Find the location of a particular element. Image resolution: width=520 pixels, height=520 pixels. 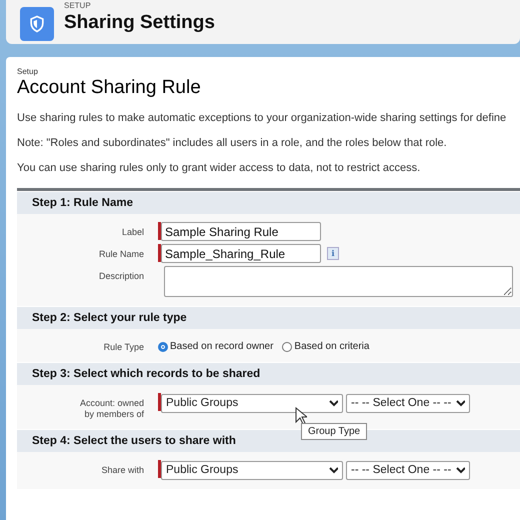

header-eyebrow: SETUP is located at coordinates (78, 5).